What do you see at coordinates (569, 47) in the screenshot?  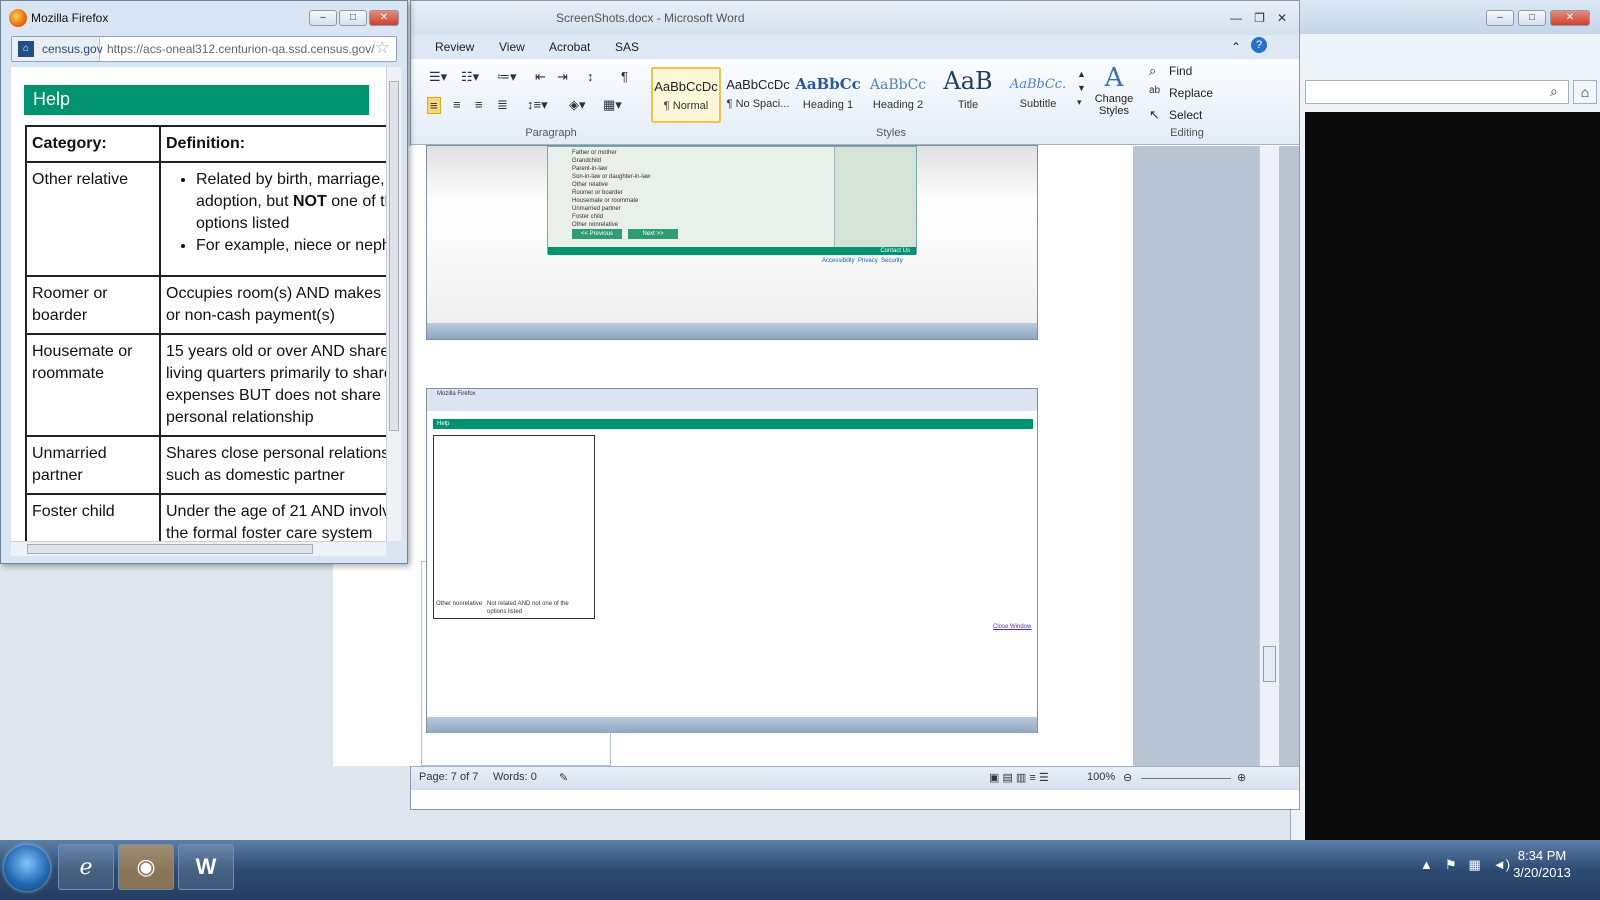 I see `tab-acrobat: Acrobat` at bounding box center [569, 47].